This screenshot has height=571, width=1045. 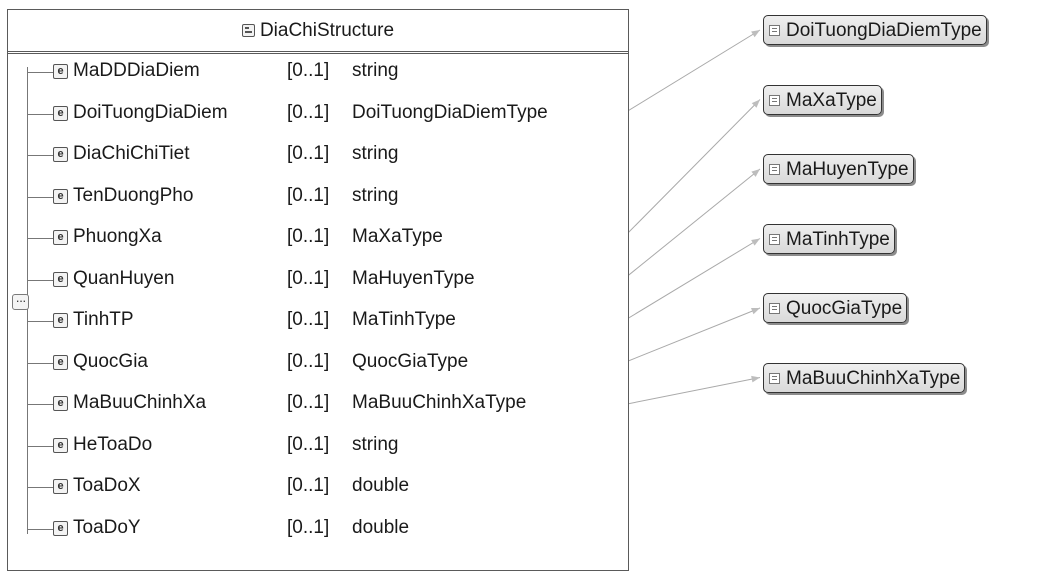 I want to click on simple-type-name: MaBuuChinhXaType, so click(x=873, y=378).